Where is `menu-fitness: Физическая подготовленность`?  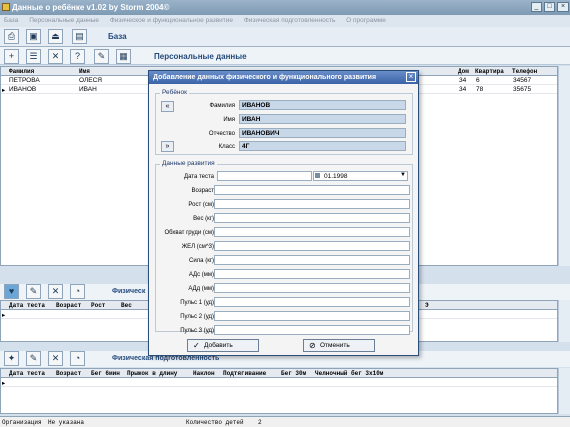
menu-fitness: Физическая подготовленность is located at coordinates (290, 20).